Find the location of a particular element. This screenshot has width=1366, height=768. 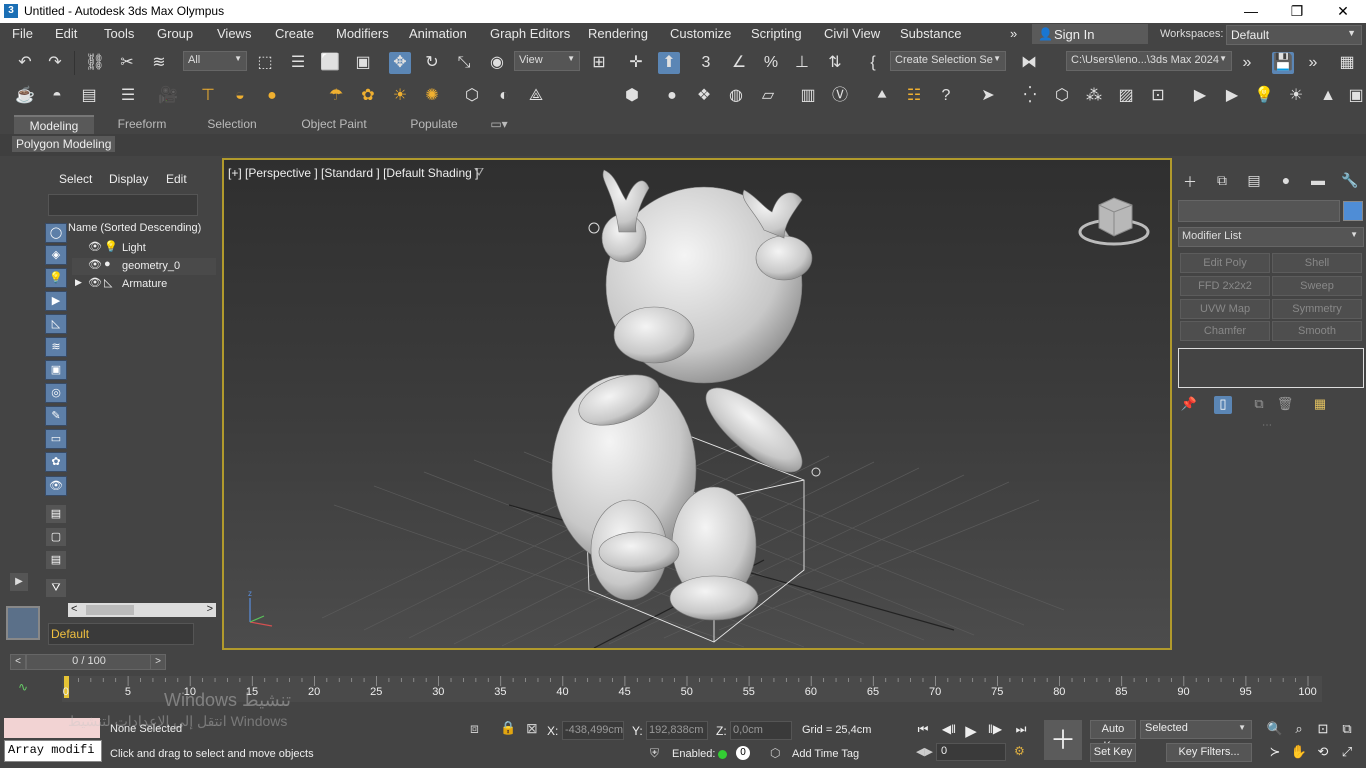

bind-space-warp-icon: ≋ is located at coordinates (159, 63).